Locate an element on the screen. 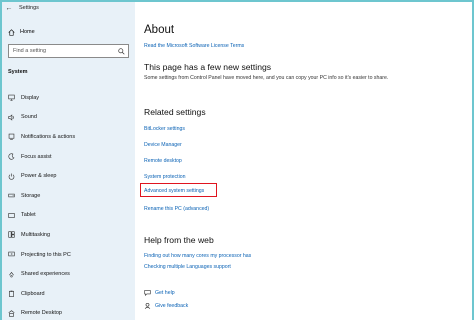  home-nav-item: Home is located at coordinates (68, 32).